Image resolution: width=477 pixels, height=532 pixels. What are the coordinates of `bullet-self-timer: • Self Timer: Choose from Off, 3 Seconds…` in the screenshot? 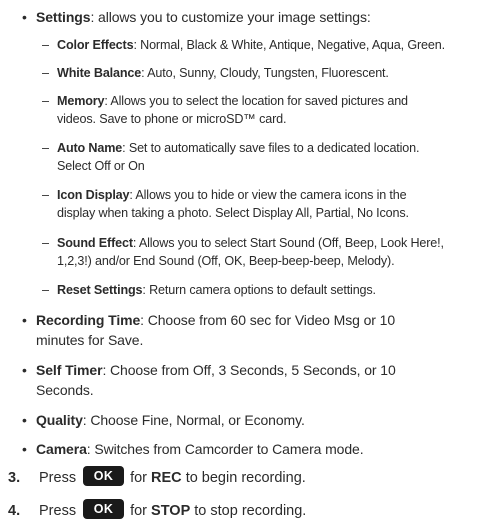 It's located at (244, 380).